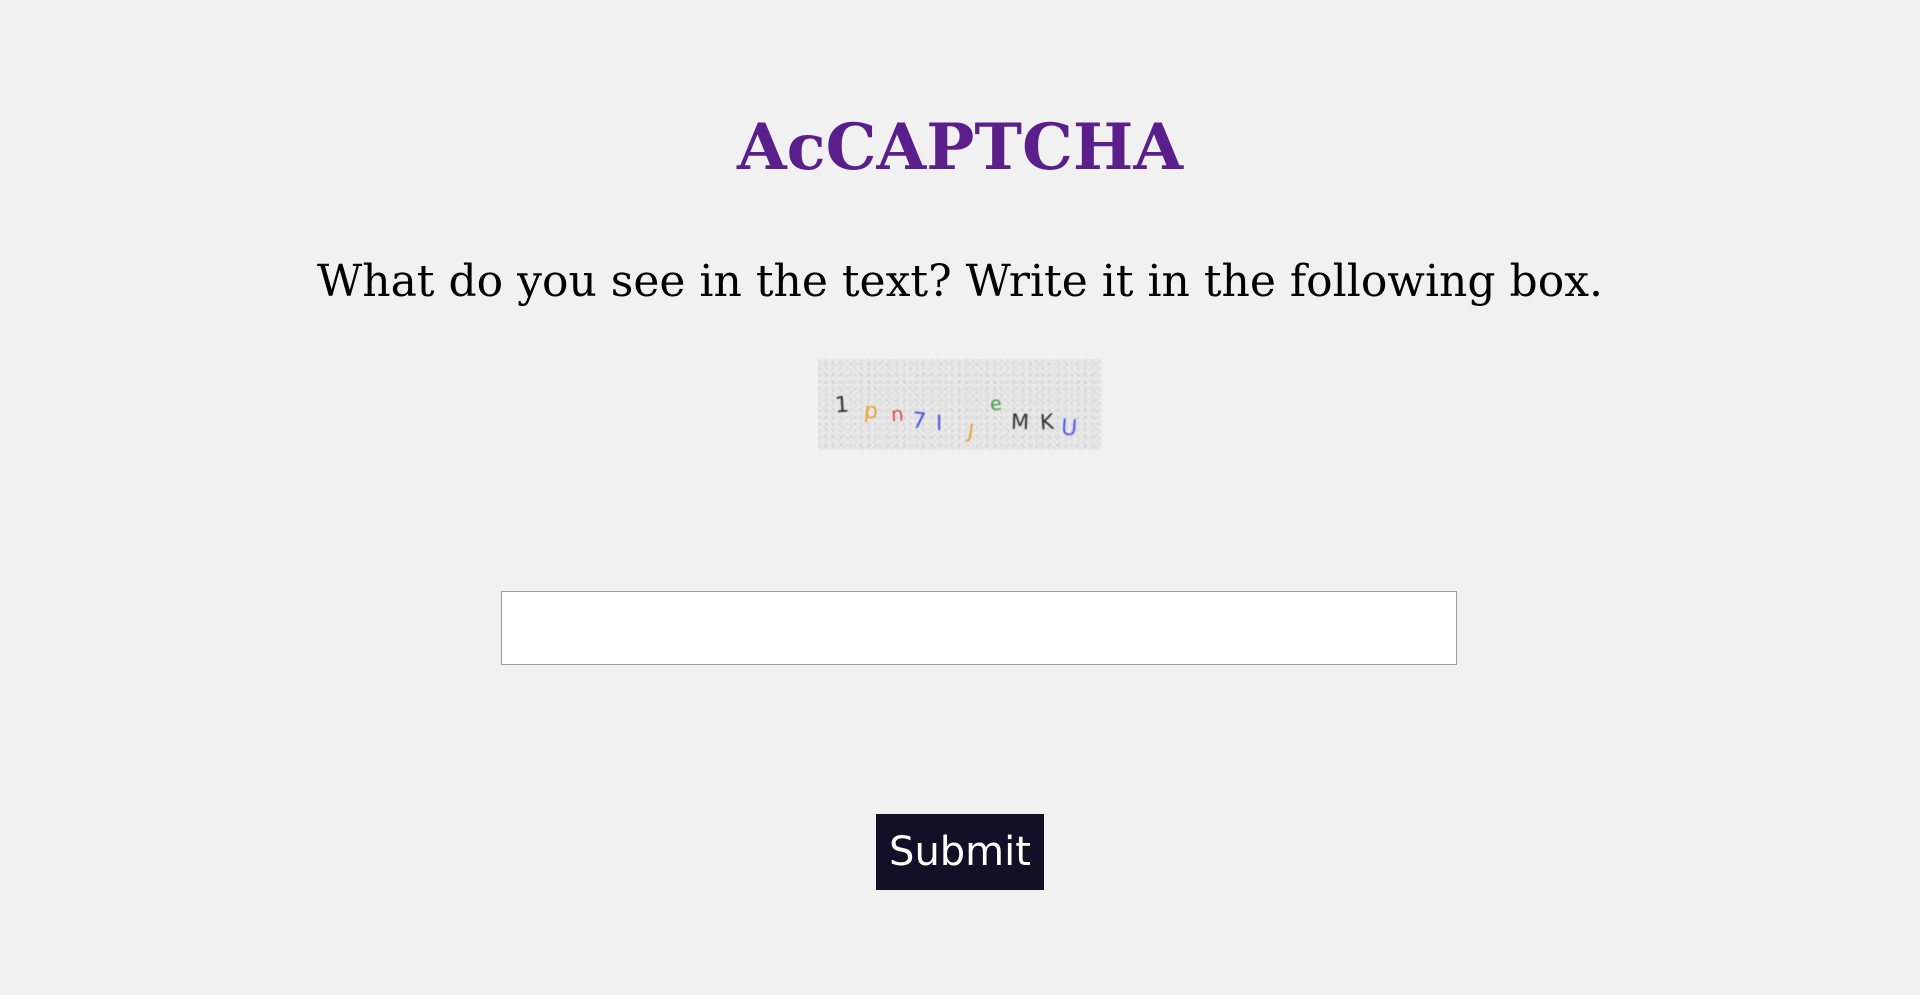 The image size is (1920, 995). I want to click on captcha-char: U, so click(1069, 428).